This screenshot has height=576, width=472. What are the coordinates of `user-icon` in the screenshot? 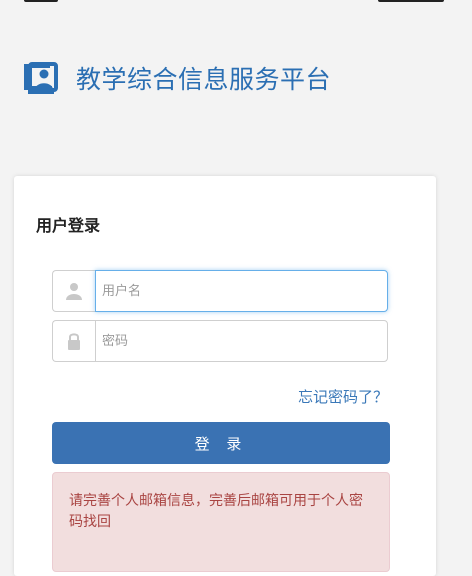 It's located at (73, 291).